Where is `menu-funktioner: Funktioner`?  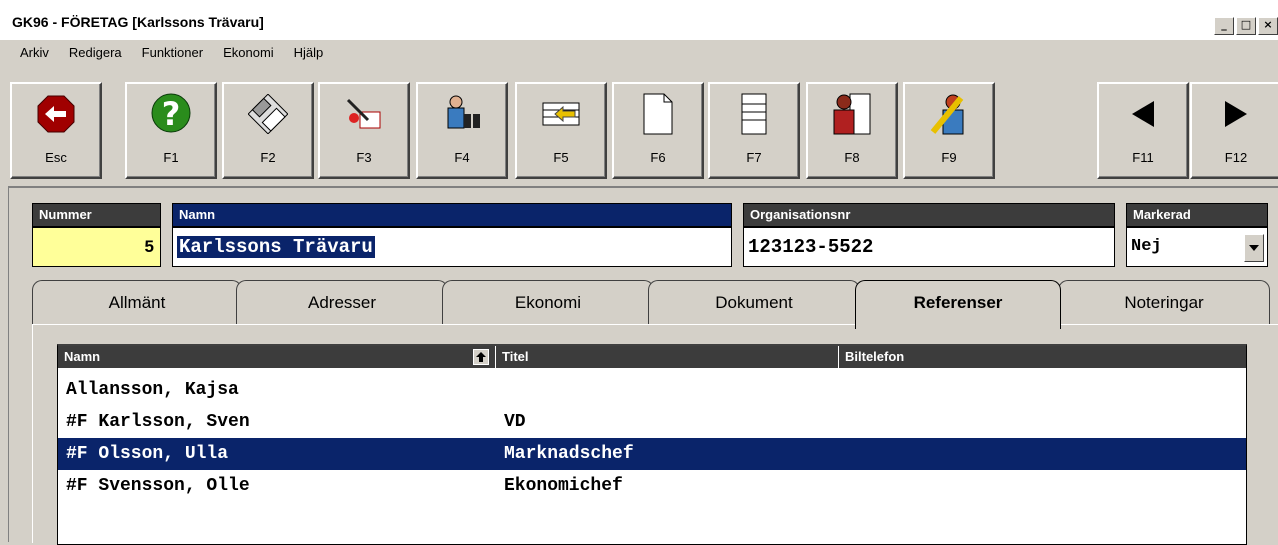
menu-funktioner: Funktioner is located at coordinates (170, 57).